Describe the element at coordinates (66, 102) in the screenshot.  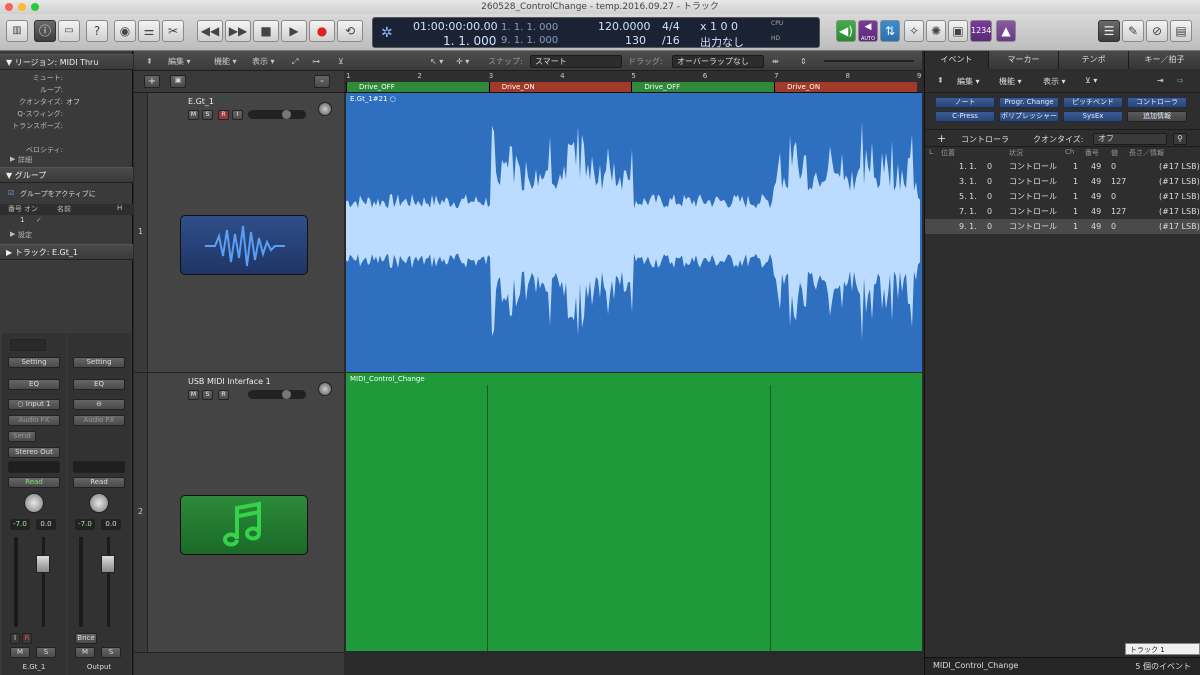
I see `inspector-param-row: クオンタイズ: オフ` at that location.